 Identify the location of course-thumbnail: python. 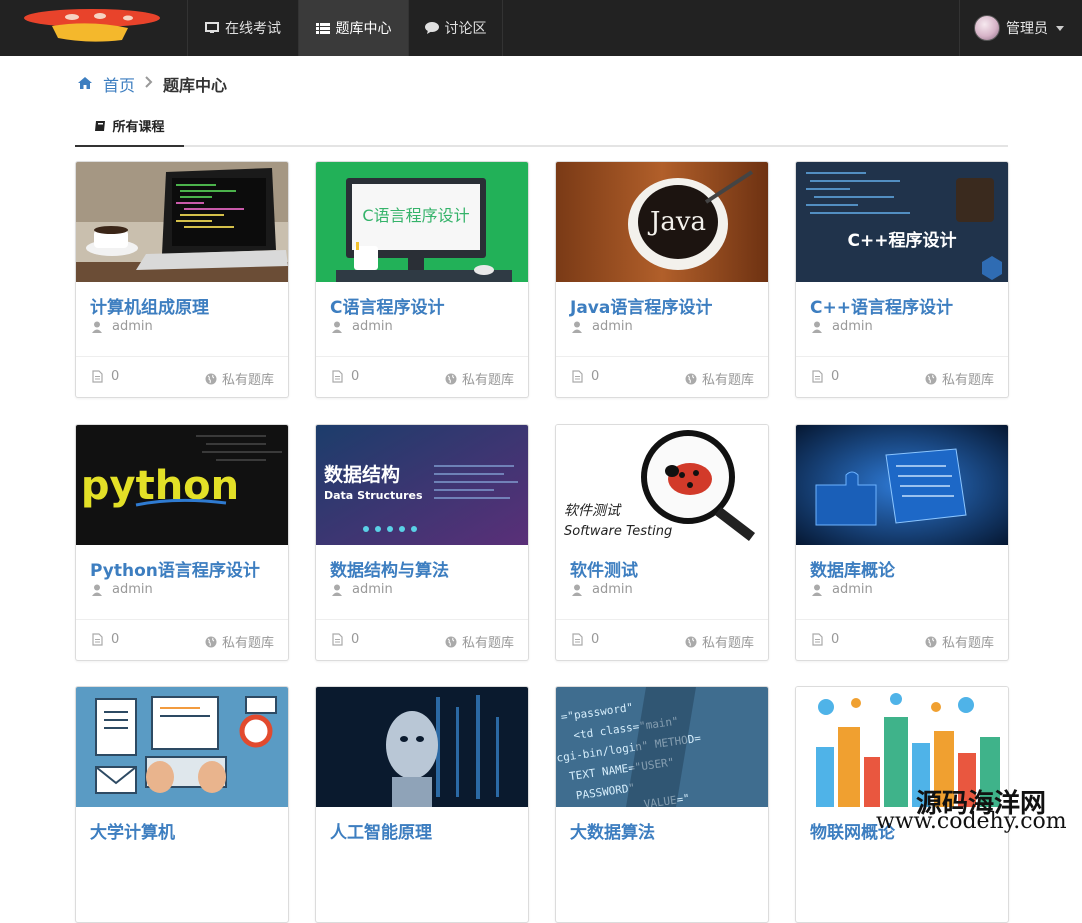
(182, 485).